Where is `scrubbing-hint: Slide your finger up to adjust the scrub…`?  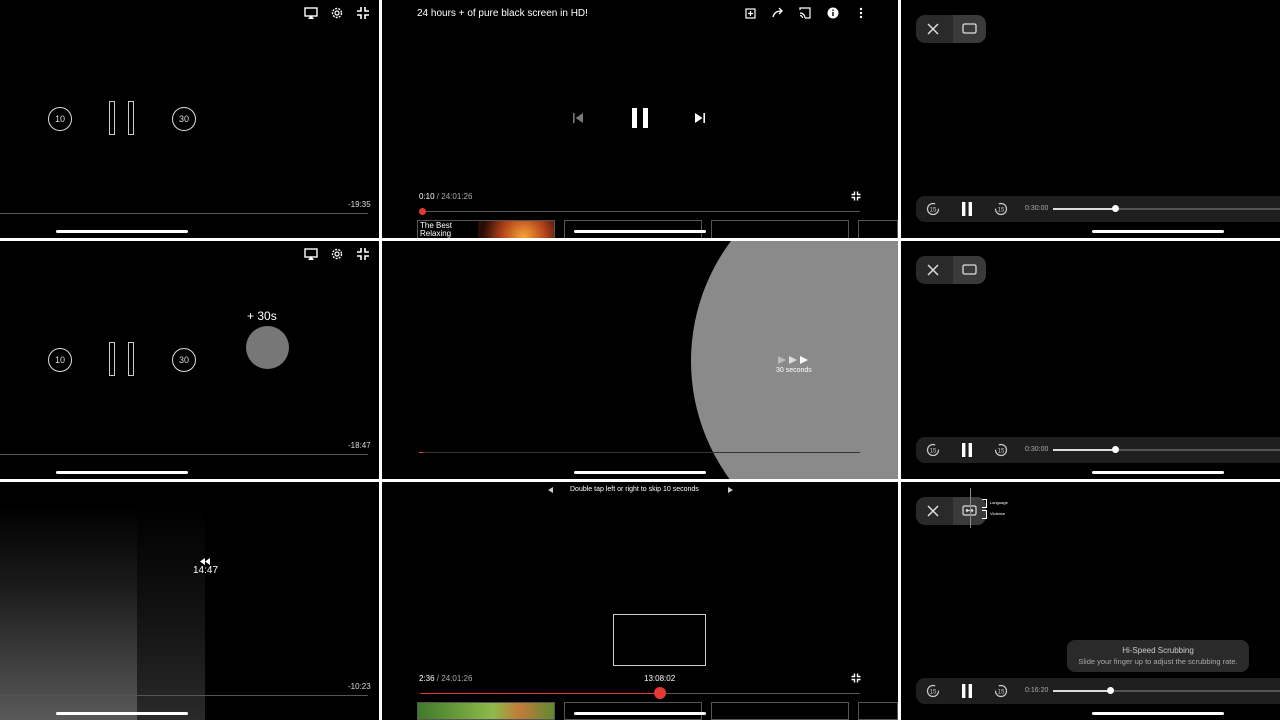 scrubbing-hint: Slide your finger up to adjust the scrub… is located at coordinates (1158, 661).